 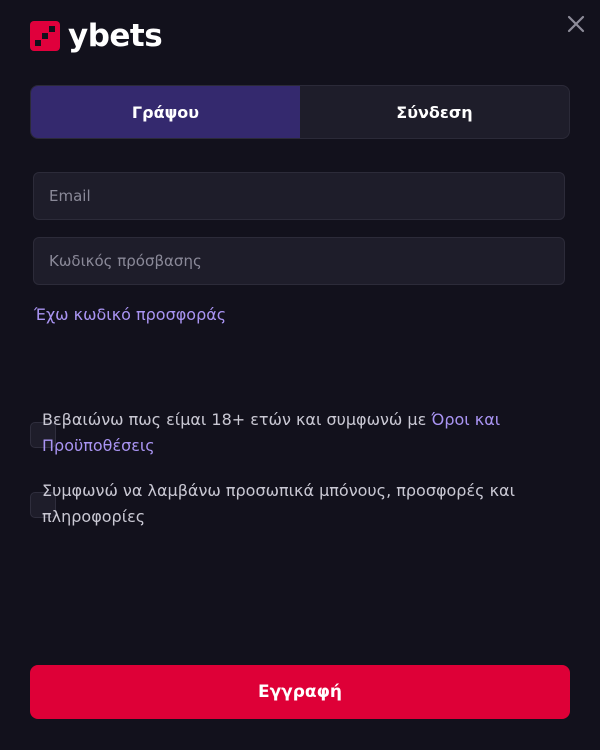 What do you see at coordinates (299, 261) in the screenshot?
I see `password-field` at bounding box center [299, 261].